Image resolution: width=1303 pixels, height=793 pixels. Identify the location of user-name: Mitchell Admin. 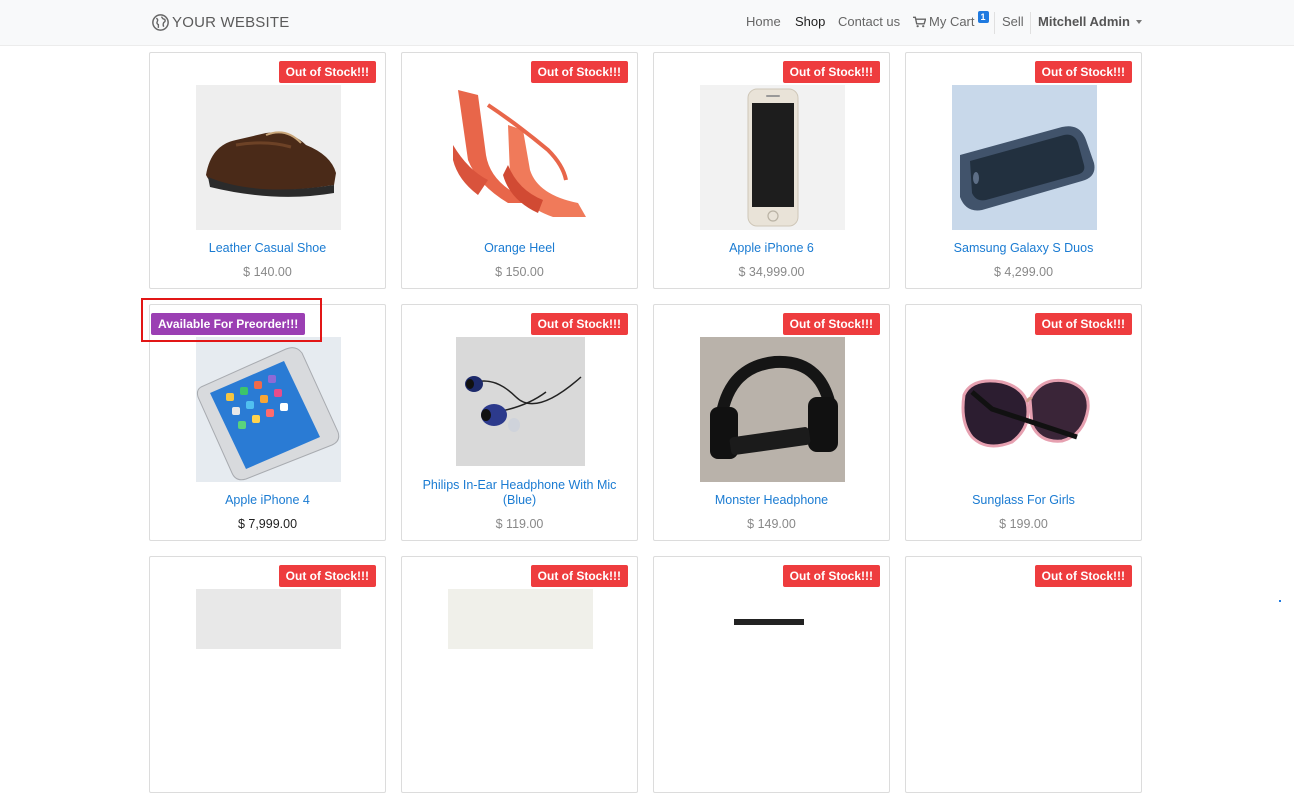
(1084, 21).